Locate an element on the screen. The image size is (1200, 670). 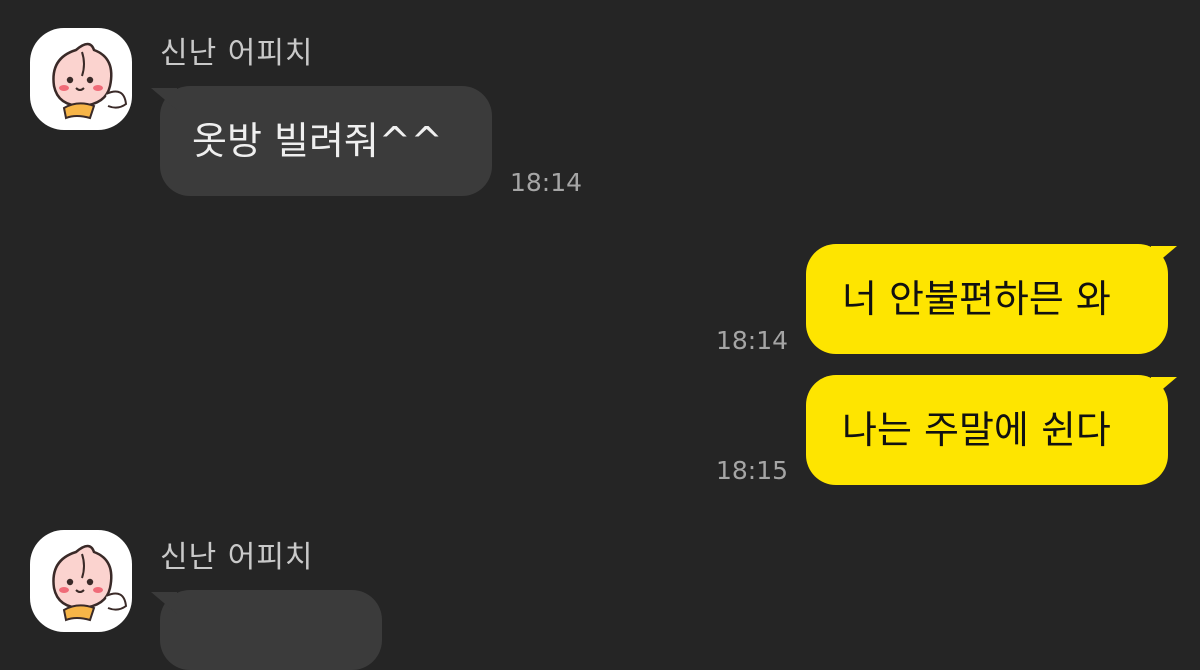
outgoing-message-bubble: 나는 주말에 쉰다 is located at coordinates (987, 430).